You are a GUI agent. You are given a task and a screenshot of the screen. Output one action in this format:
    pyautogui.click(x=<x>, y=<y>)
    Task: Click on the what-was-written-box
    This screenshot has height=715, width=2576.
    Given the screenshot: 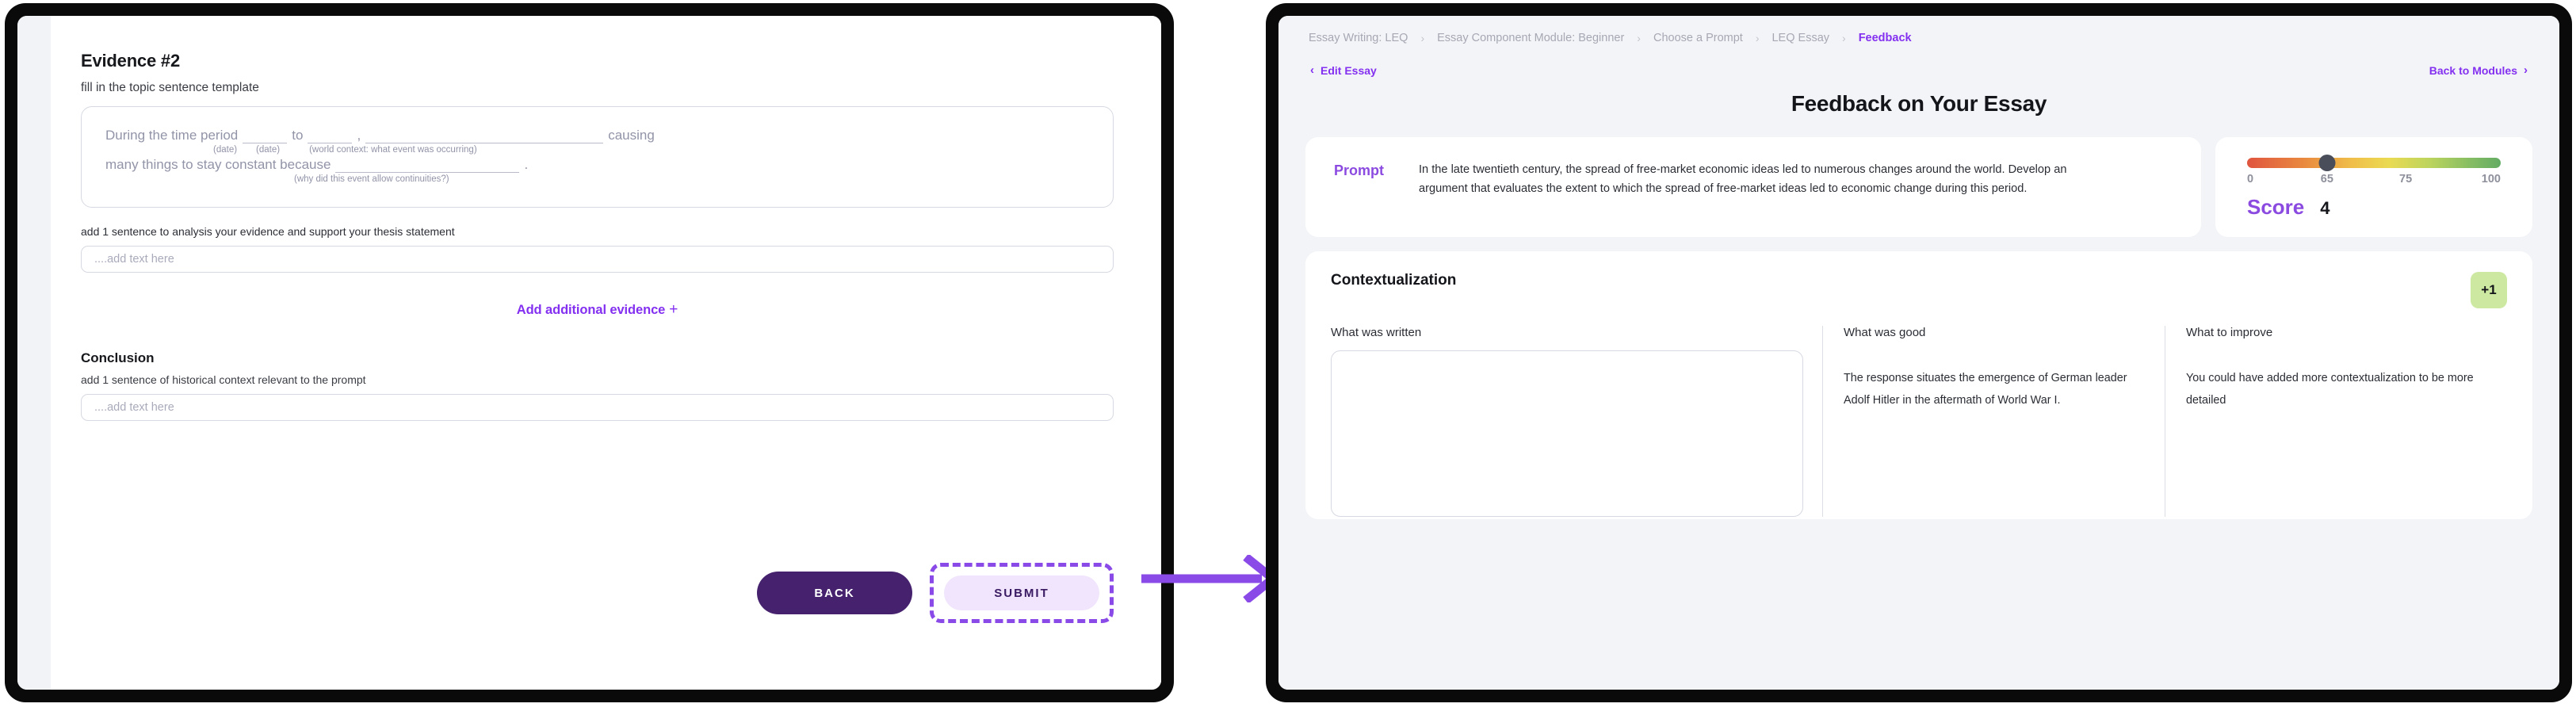 What is the action you would take?
    pyautogui.click(x=1567, y=433)
    